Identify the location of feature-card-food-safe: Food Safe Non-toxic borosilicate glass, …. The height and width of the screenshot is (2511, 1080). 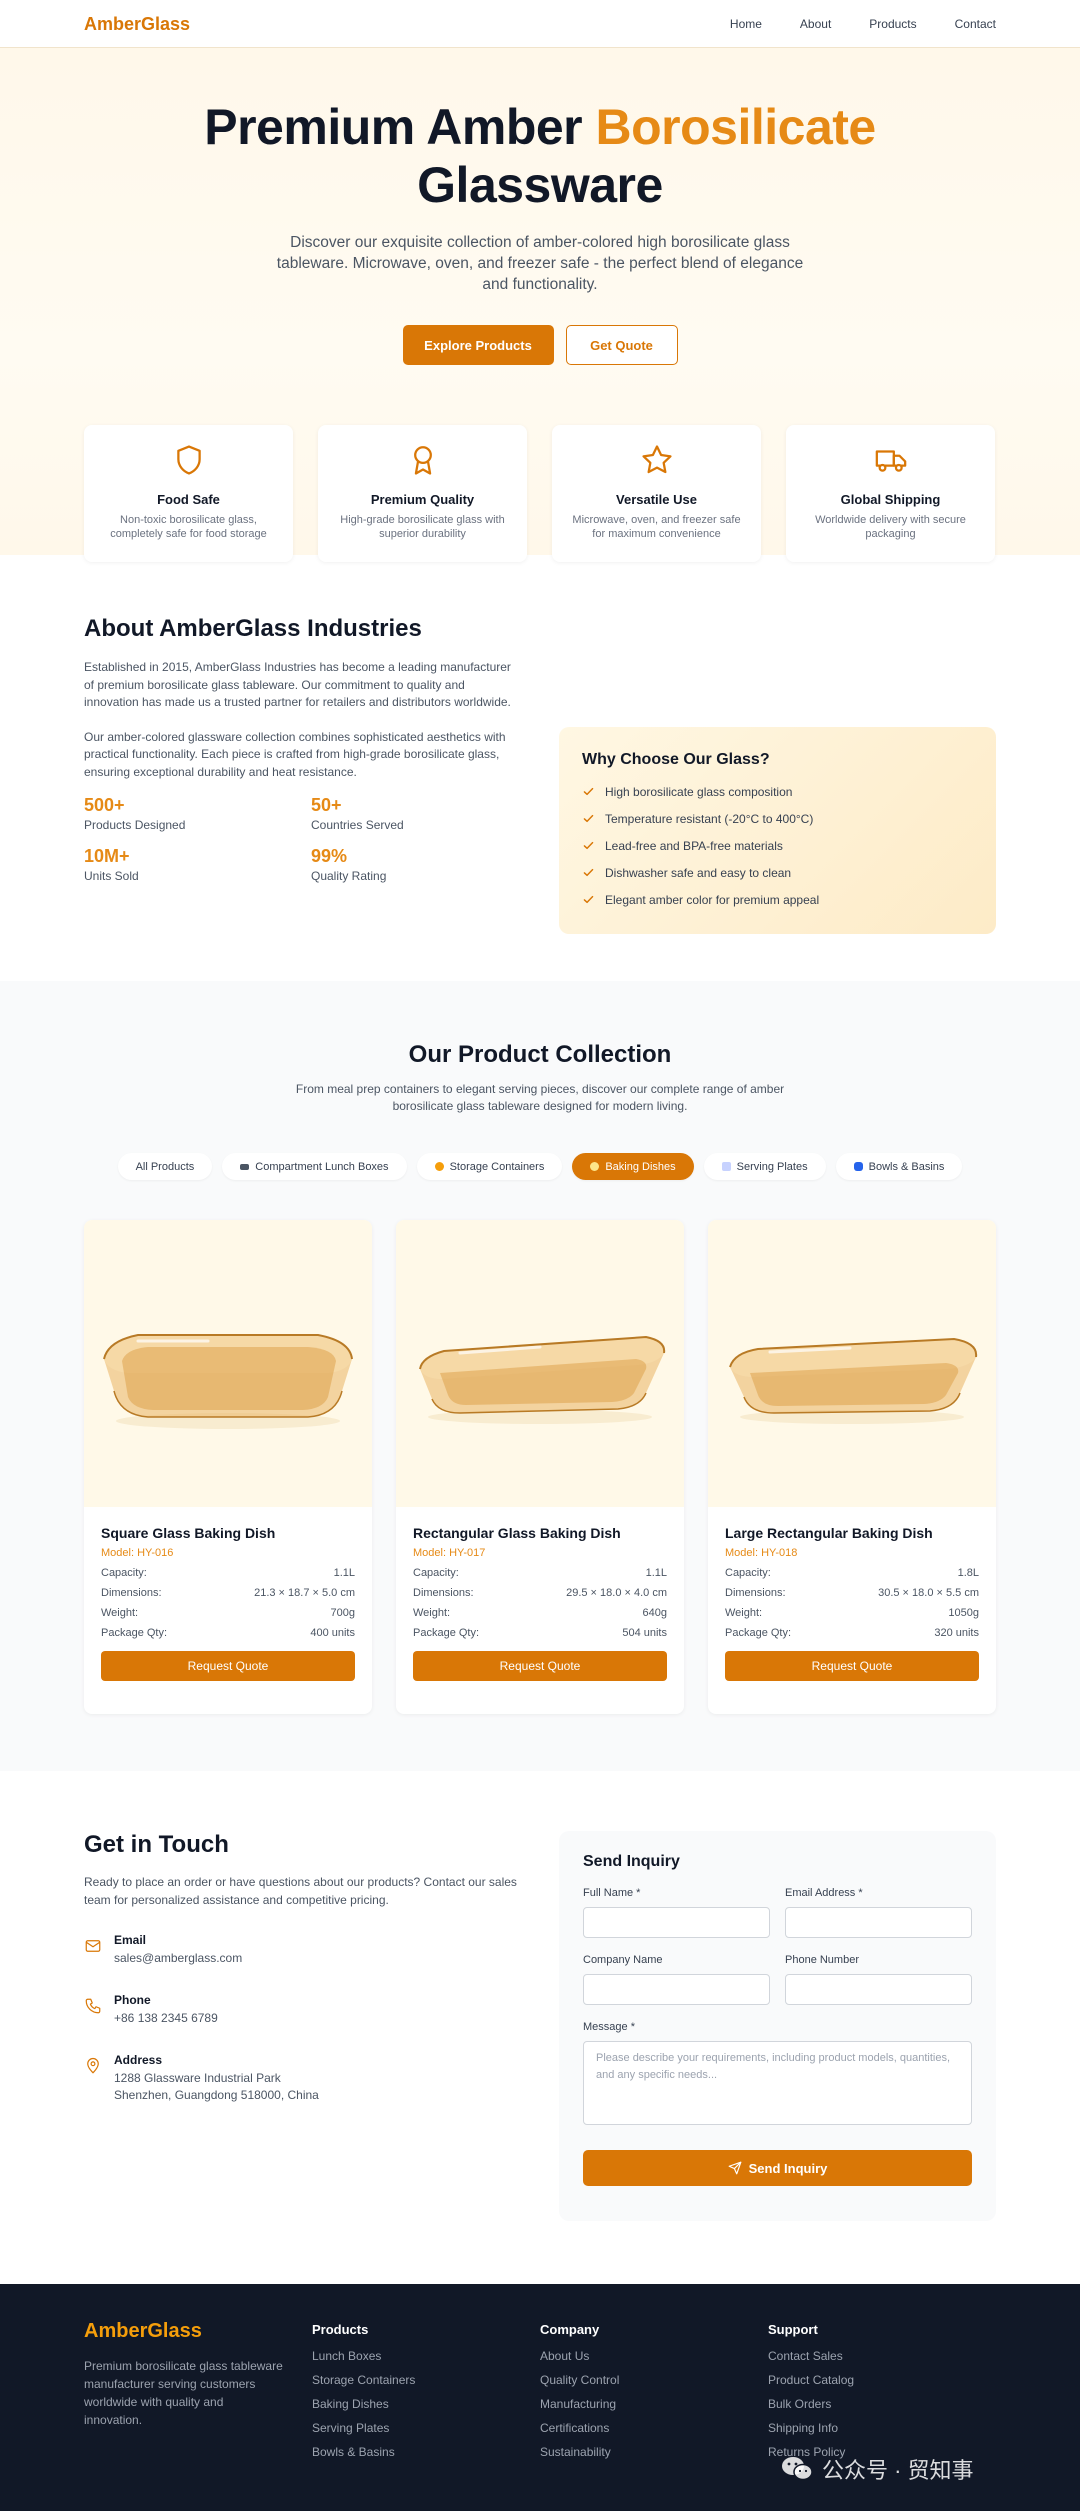
(188, 493).